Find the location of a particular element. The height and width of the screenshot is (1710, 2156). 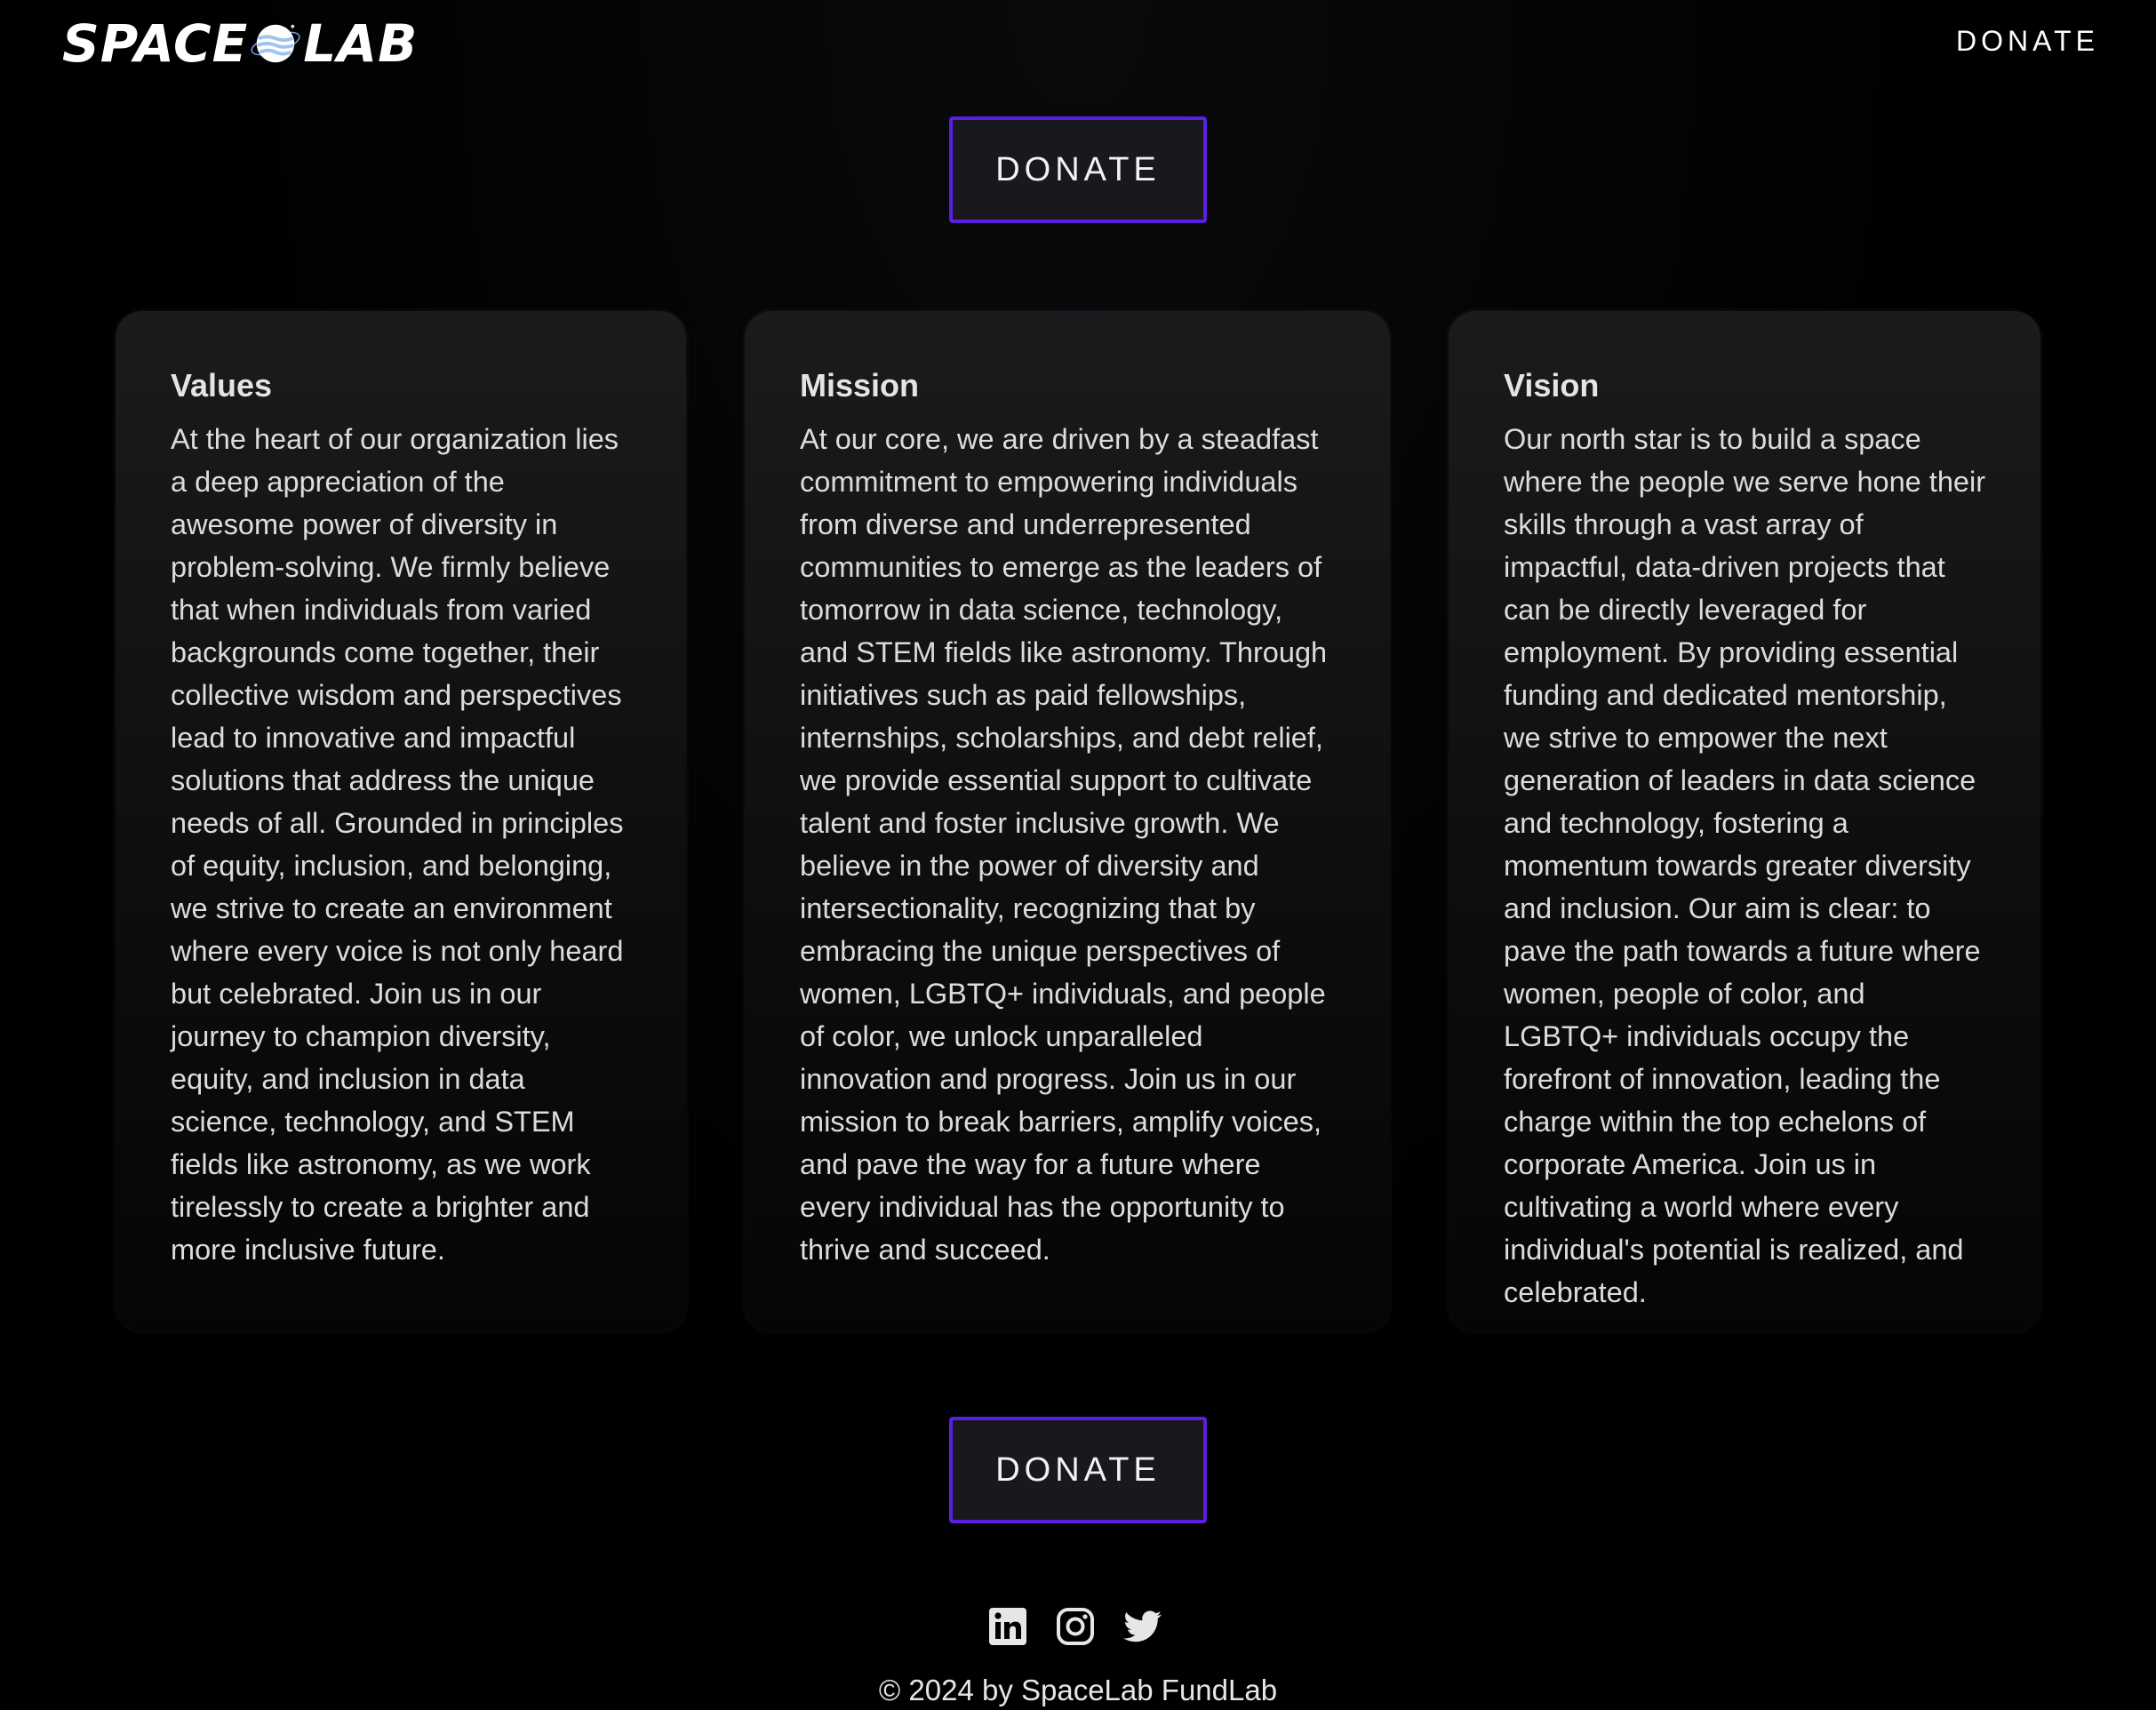

globe-icon is located at coordinates (275, 44).